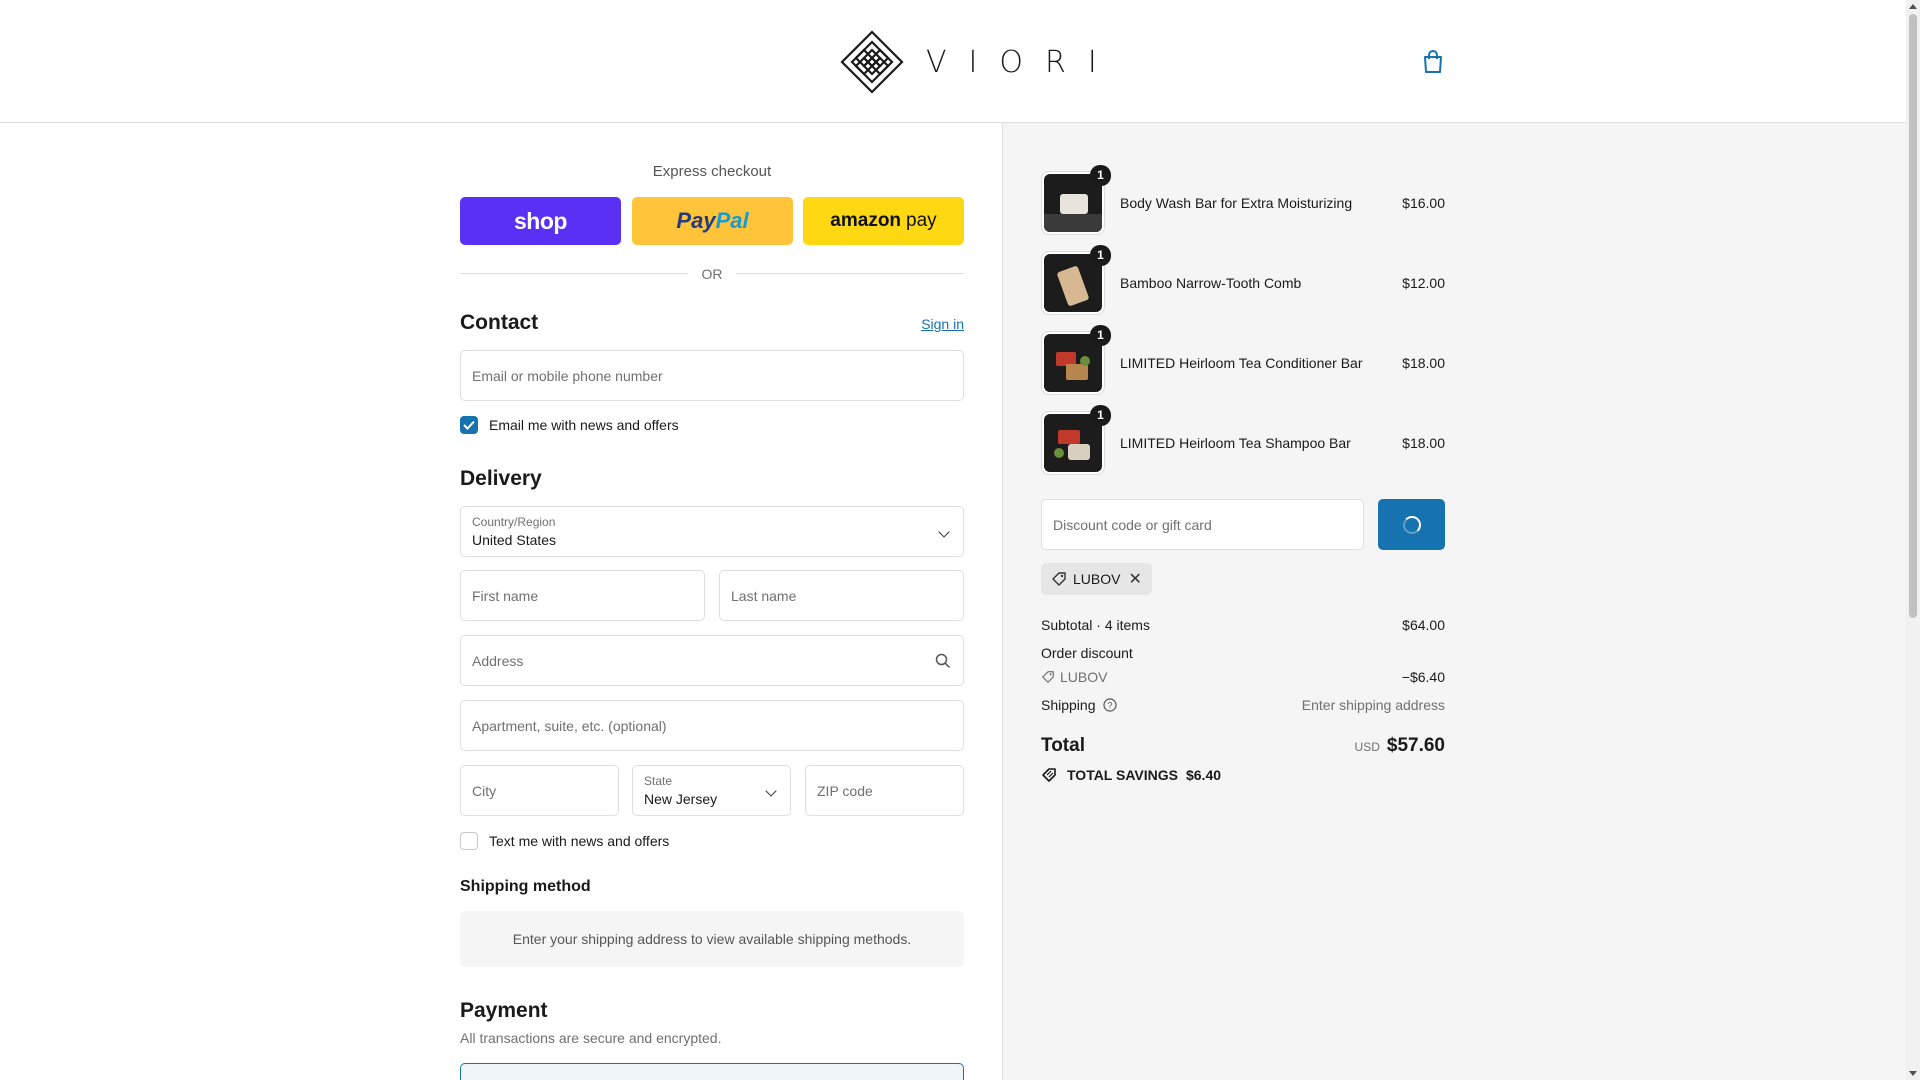  What do you see at coordinates (1243, 746) in the screenshot?
I see `total-row: Total USD $57.60` at bounding box center [1243, 746].